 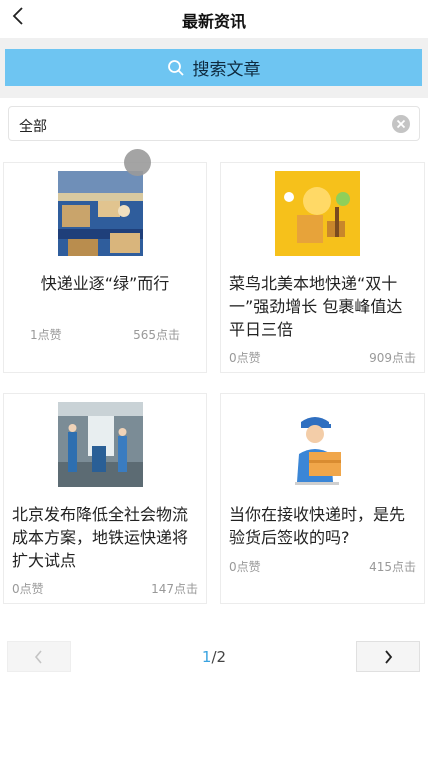 I want to click on article-title: 当你在接收快递时，是先验货后签收的吗?, so click(x=317, y=526).